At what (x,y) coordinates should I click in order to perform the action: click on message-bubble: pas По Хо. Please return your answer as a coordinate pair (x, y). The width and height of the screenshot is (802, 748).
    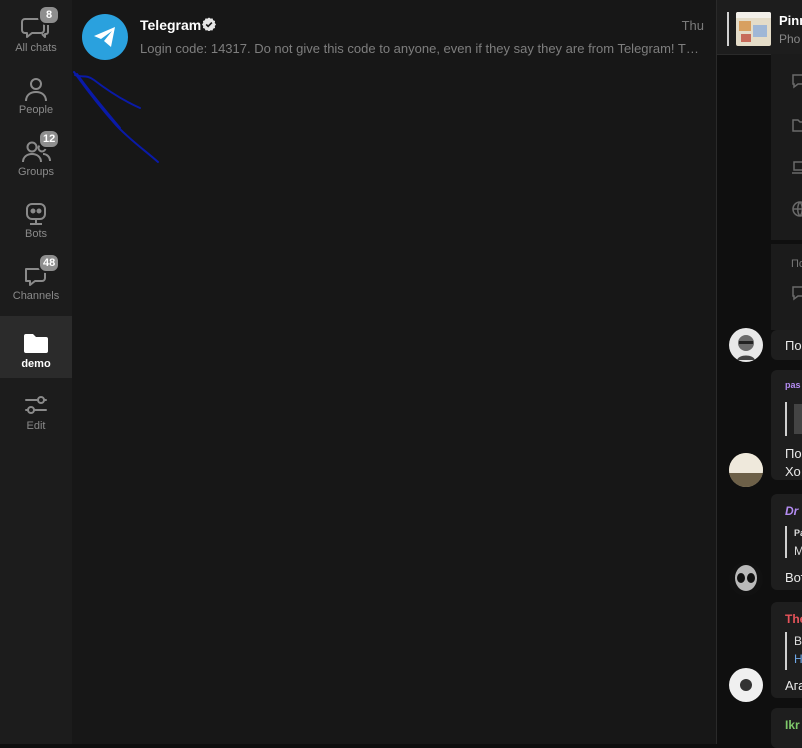
    Looking at the image, I should click on (786, 425).